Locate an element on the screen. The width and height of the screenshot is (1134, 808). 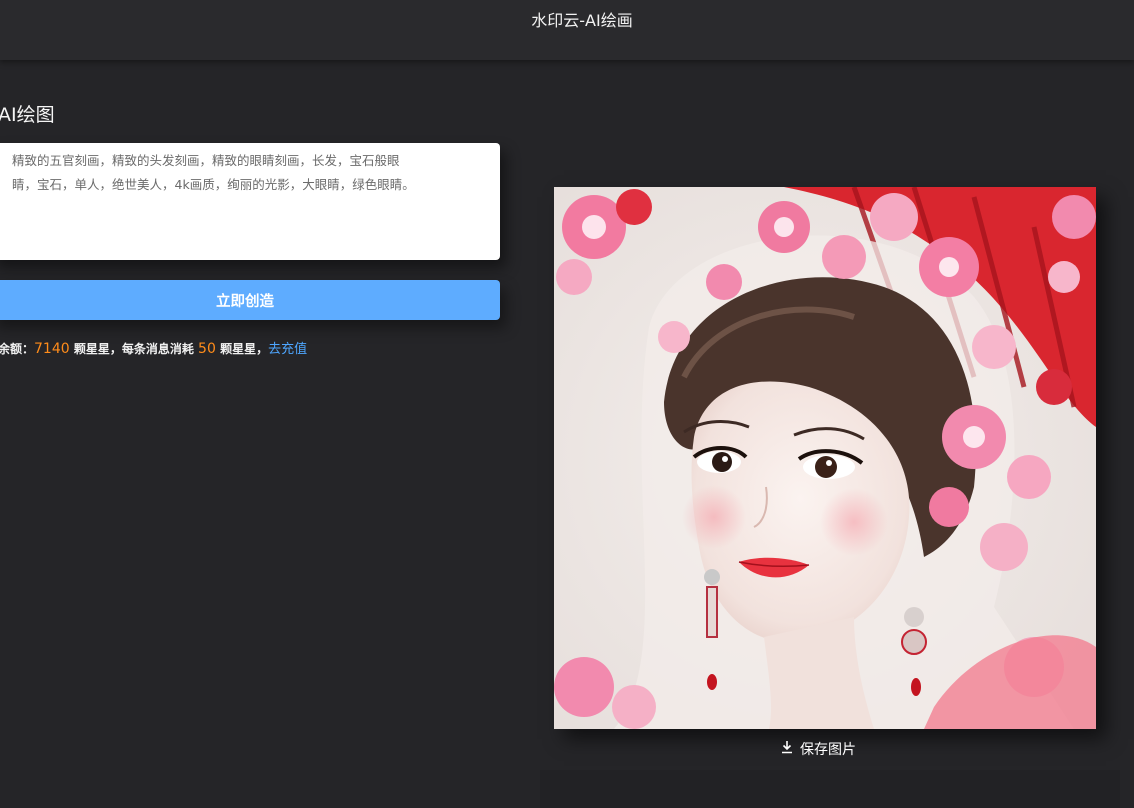
prompt-box is located at coordinates (250, 201).